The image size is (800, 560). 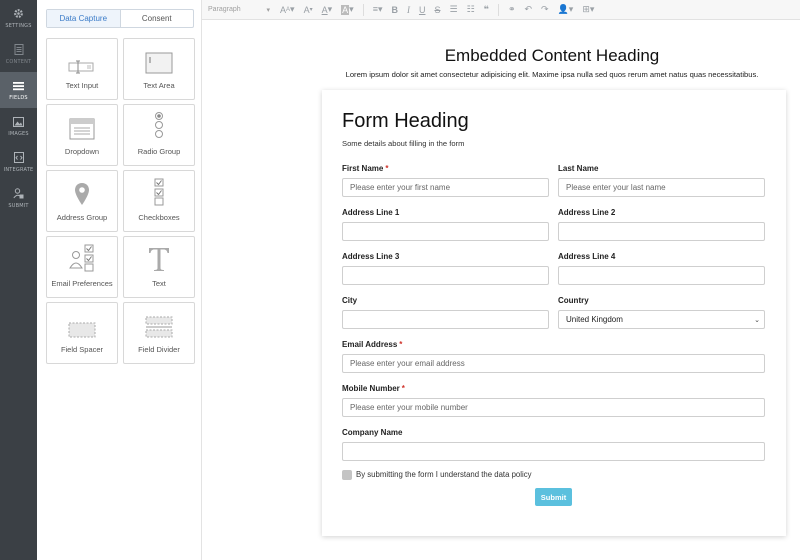 I want to click on bold-icon: B, so click(x=394, y=10).